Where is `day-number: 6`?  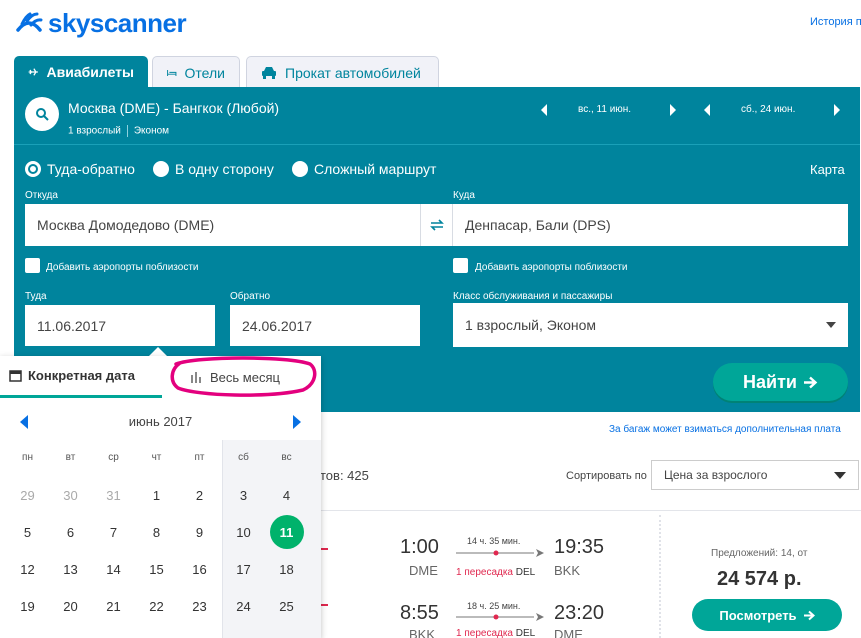 day-number: 6 is located at coordinates (70, 532).